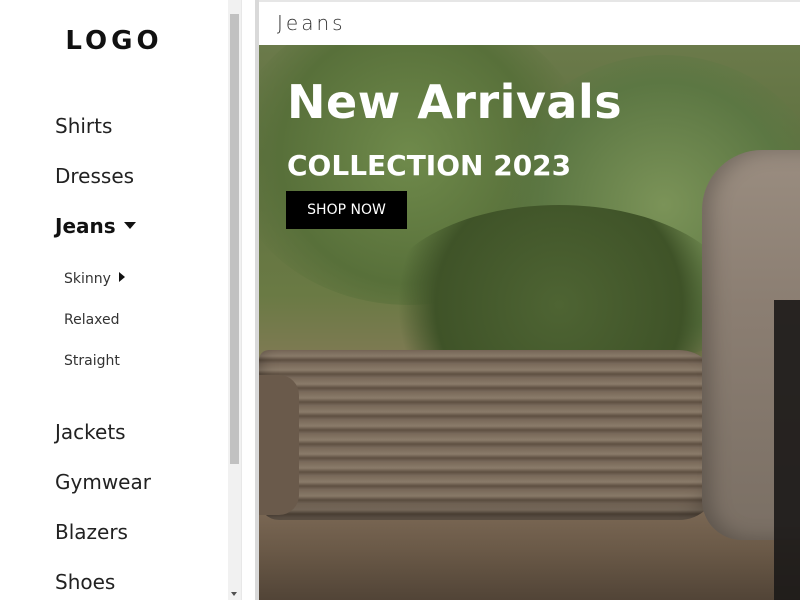 This screenshot has width=800, height=600. Describe the element at coordinates (83, 126) in the screenshot. I see `sidebar-item-shirts: Shirts` at that location.